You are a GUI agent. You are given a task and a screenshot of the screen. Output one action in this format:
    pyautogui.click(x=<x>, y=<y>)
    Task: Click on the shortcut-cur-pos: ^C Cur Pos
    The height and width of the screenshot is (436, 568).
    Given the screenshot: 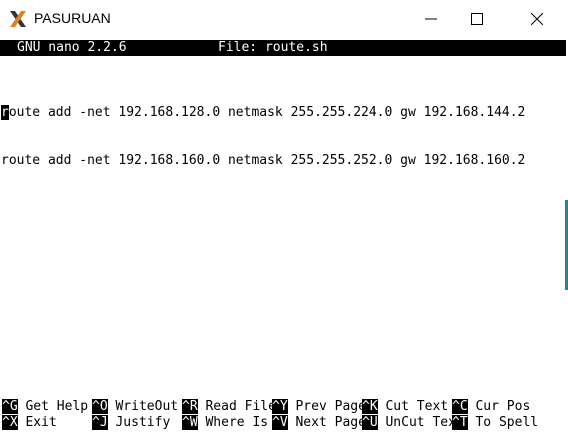 What is the action you would take?
    pyautogui.click(x=491, y=407)
    